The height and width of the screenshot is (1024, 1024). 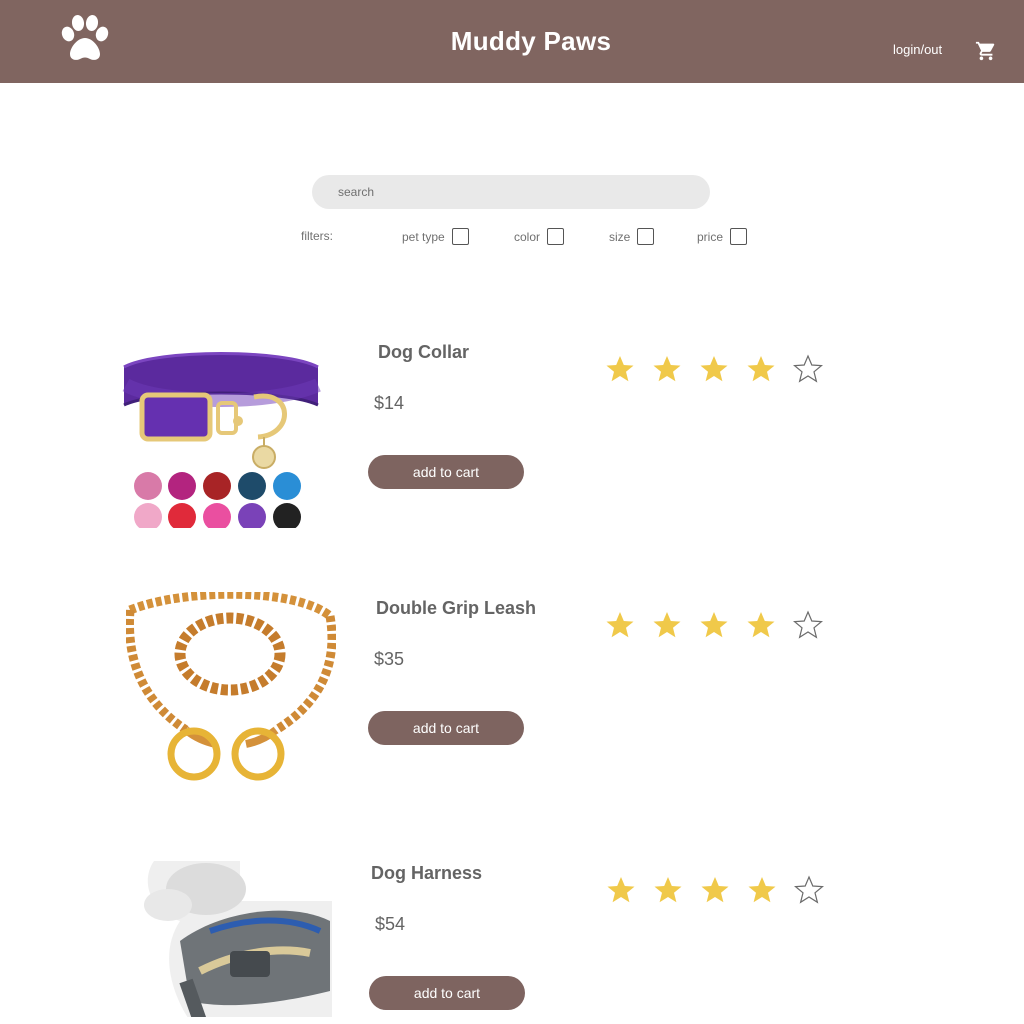 I want to click on product-price: $54, so click(x=390, y=924).